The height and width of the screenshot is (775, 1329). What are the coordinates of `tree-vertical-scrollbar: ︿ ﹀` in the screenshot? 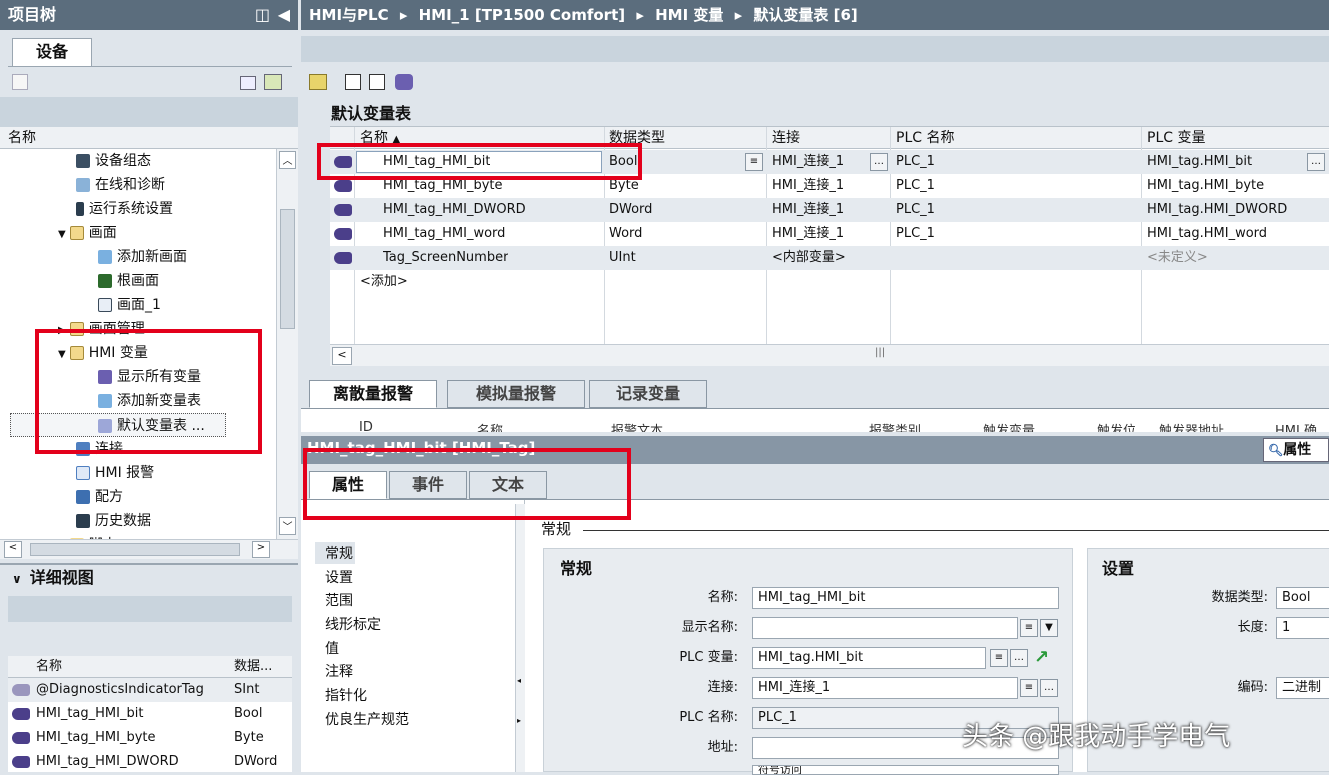 It's located at (287, 344).